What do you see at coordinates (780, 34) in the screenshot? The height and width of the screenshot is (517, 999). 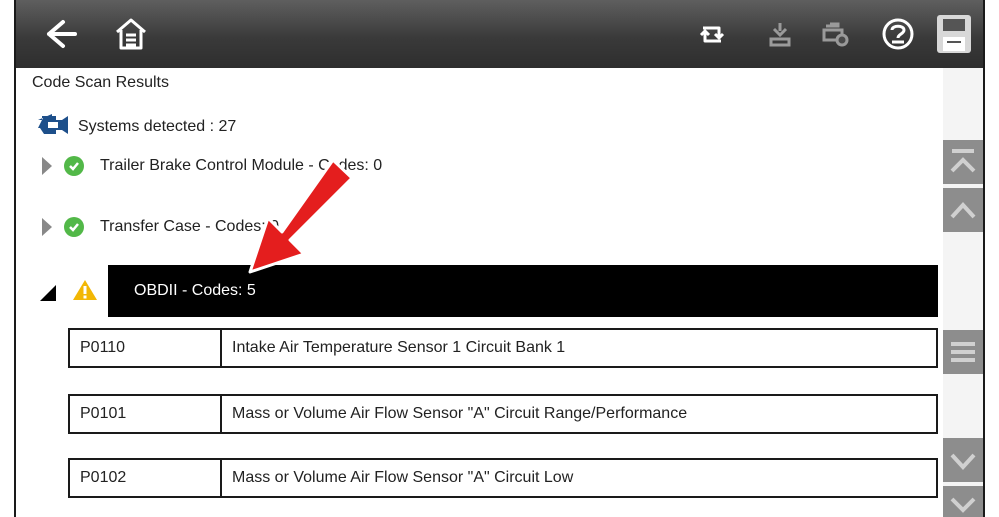 I see `vehicle-icon` at bounding box center [780, 34].